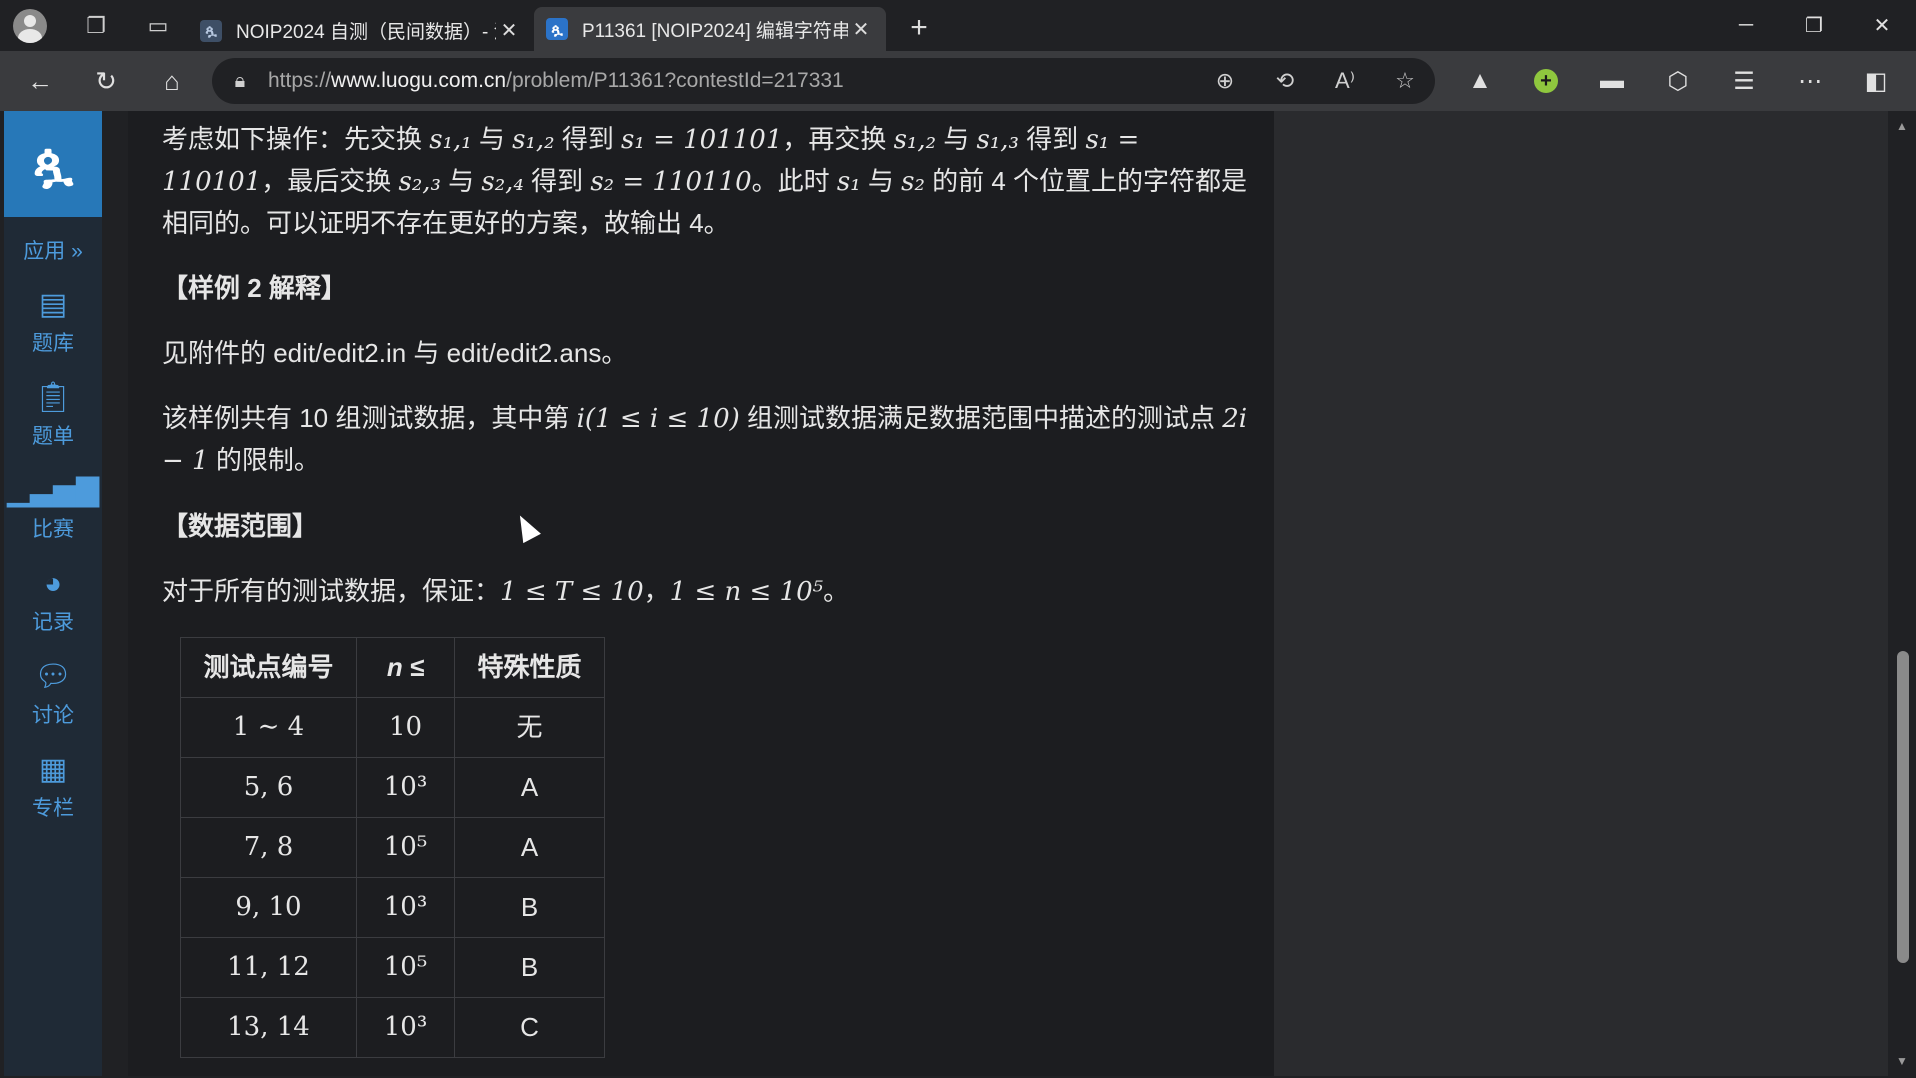 The width and height of the screenshot is (1916, 1078). I want to click on avatar-icon, so click(30, 25).